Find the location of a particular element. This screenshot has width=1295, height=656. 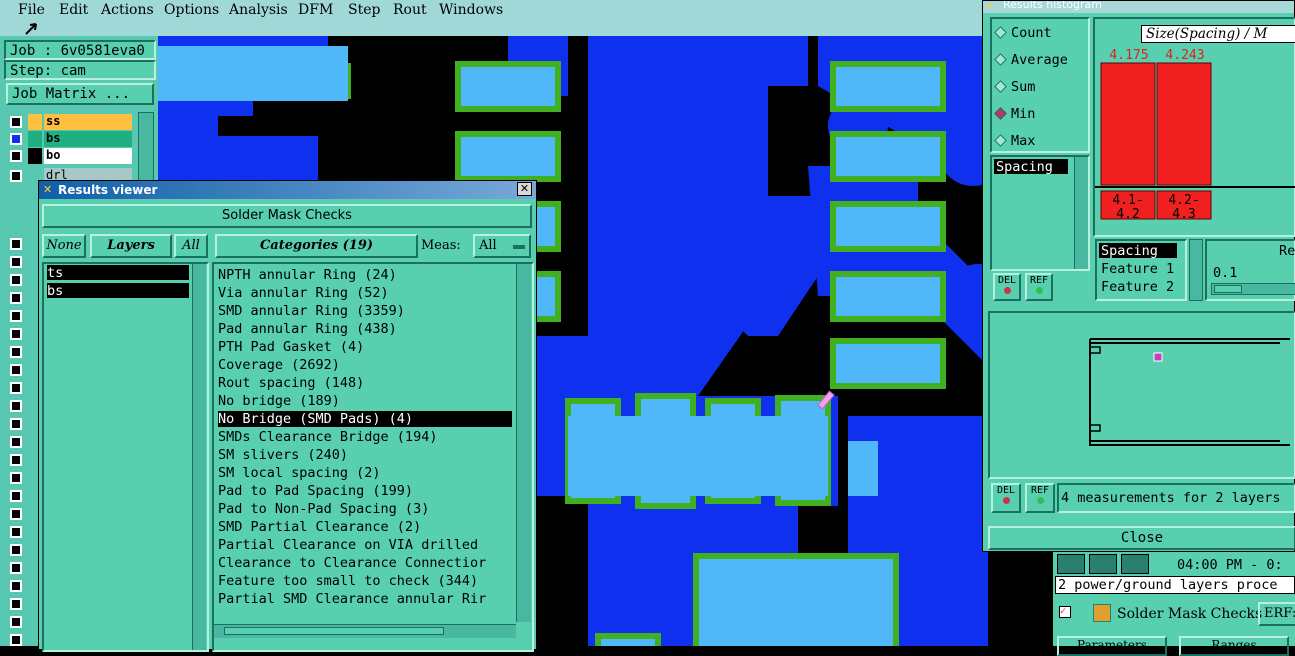

tab-ranges: Ranges is located at coordinates (1234, 646).